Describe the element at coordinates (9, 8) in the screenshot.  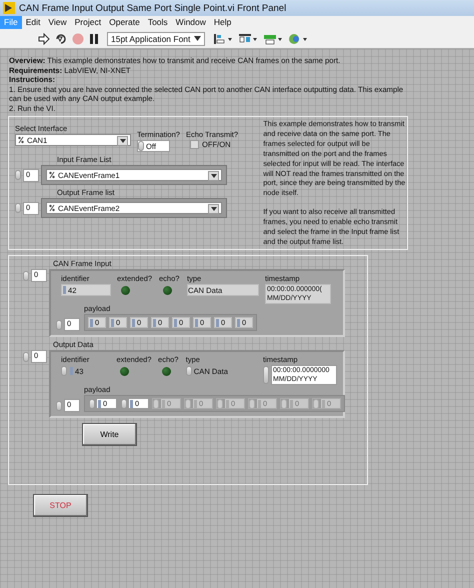
I see `app-icon` at that location.